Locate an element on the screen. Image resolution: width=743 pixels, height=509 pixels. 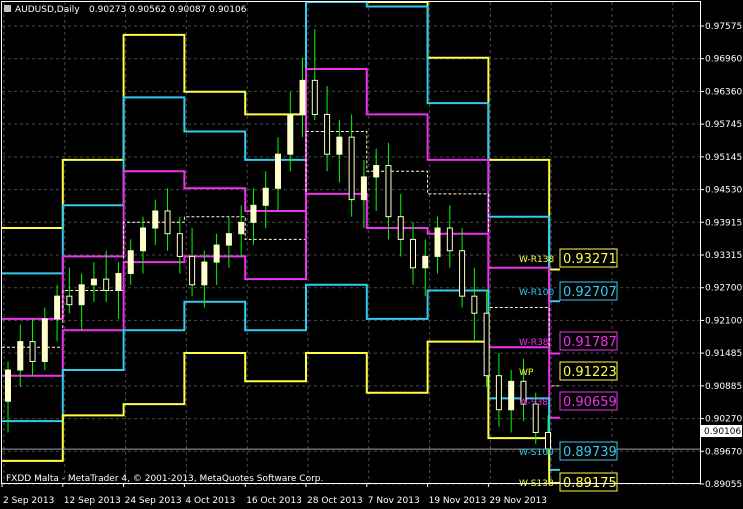
y-tick-label: 0.92100 is located at coordinates (723, 321).